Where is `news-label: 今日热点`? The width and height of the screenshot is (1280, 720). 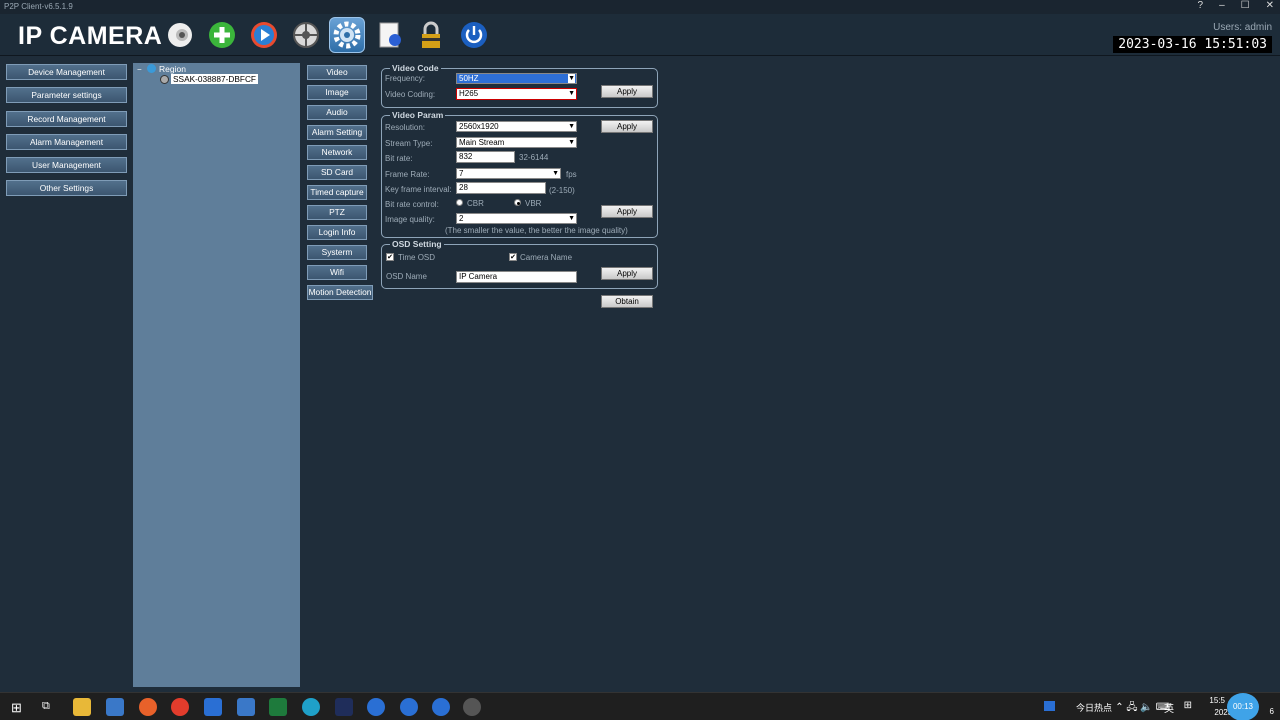 news-label: 今日热点 is located at coordinates (1094, 707).